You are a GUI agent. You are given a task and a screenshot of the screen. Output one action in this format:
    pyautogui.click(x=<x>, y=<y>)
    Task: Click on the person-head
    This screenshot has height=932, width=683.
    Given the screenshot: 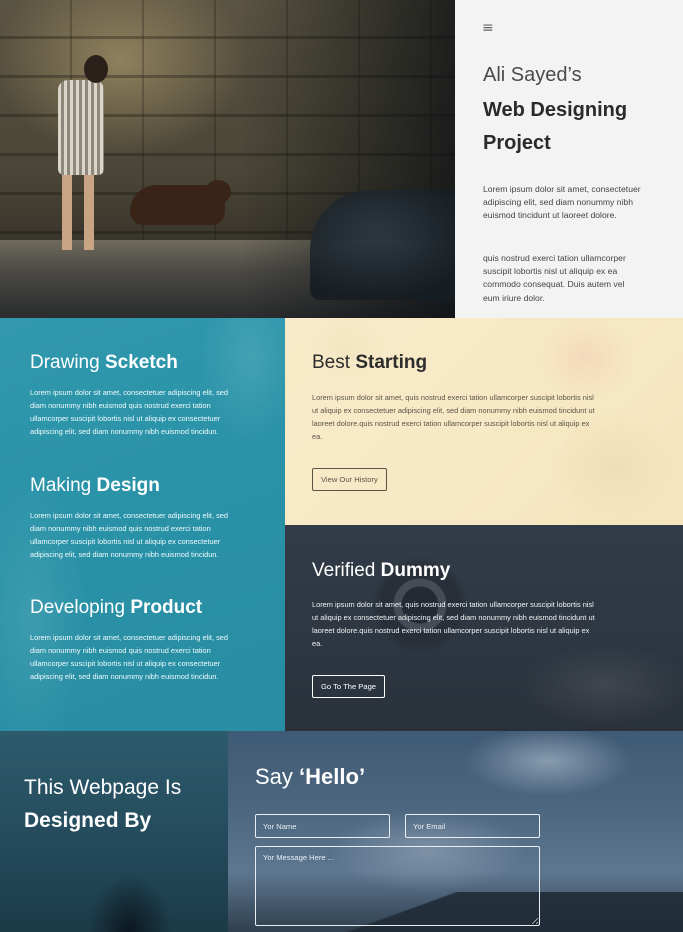 What is the action you would take?
    pyautogui.click(x=96, y=69)
    